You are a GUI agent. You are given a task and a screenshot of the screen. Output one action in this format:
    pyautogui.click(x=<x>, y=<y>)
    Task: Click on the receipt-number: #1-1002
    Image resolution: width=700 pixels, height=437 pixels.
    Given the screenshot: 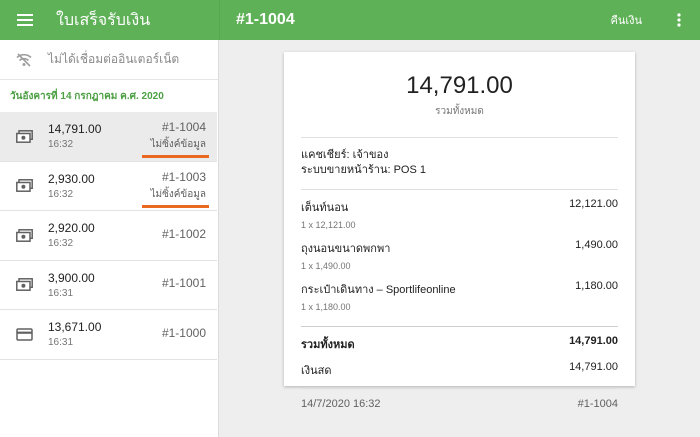 What is the action you would take?
    pyautogui.click(x=183, y=233)
    